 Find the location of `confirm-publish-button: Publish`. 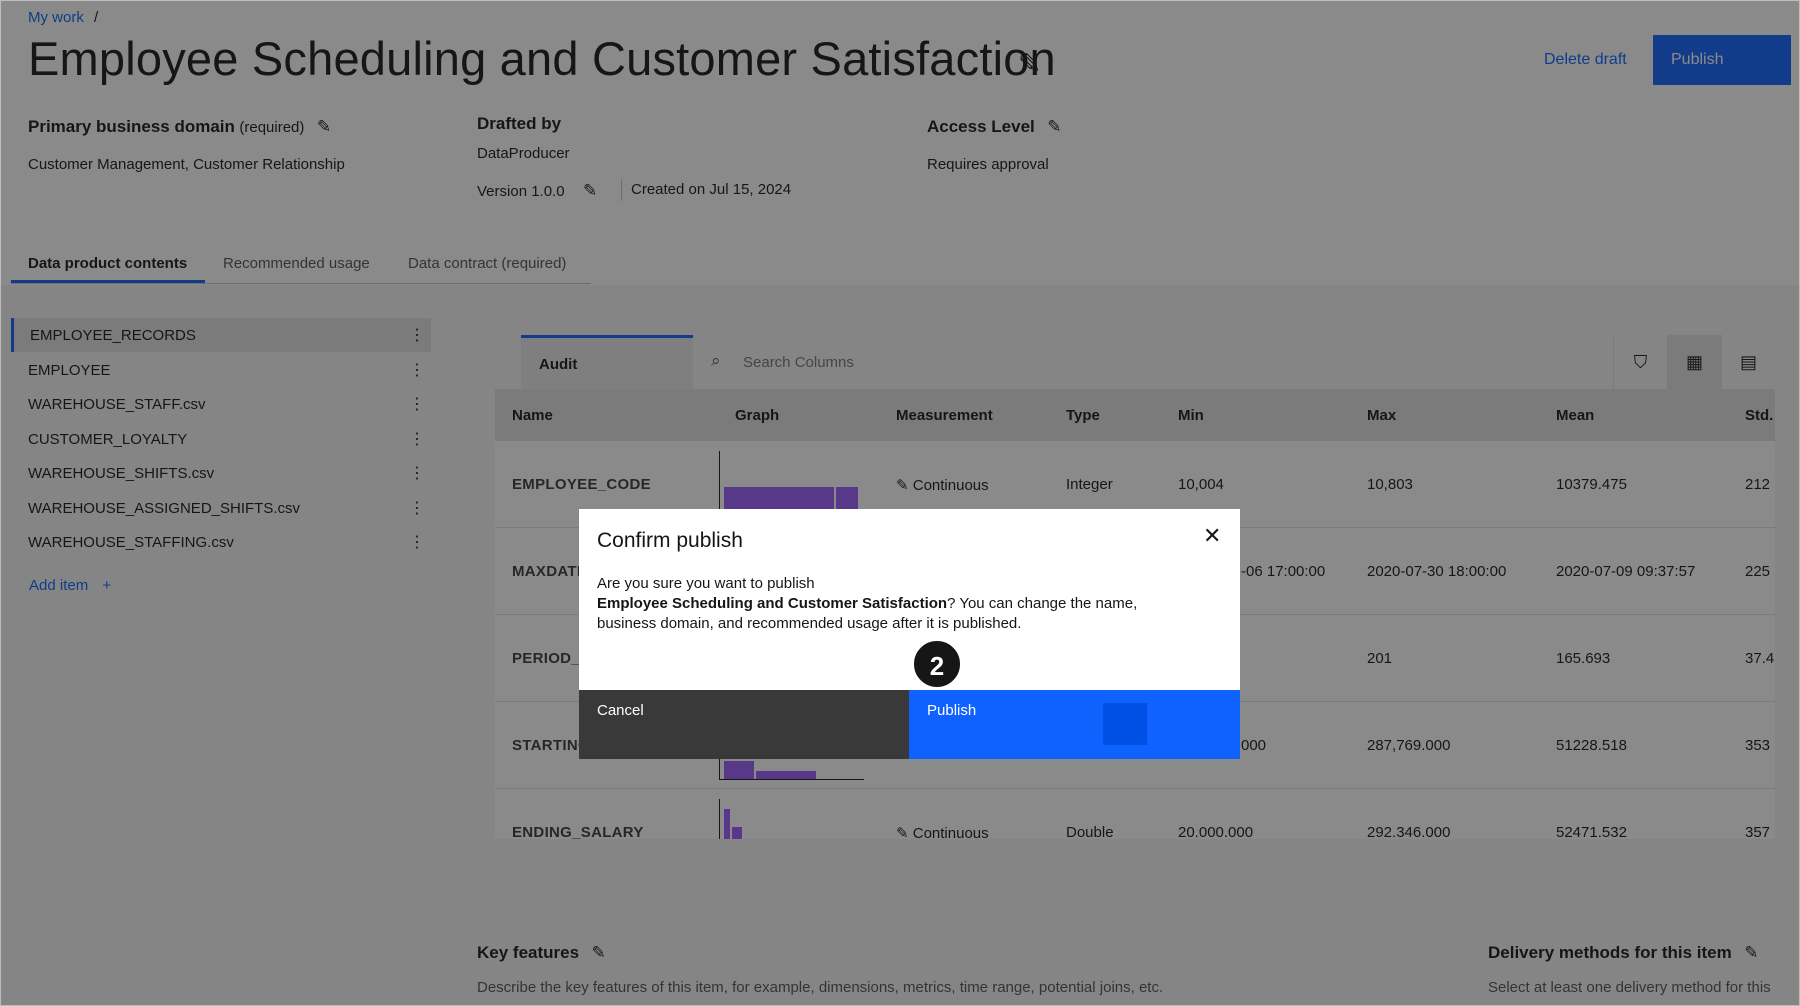

confirm-publish-button: Publish is located at coordinates (1074, 724).